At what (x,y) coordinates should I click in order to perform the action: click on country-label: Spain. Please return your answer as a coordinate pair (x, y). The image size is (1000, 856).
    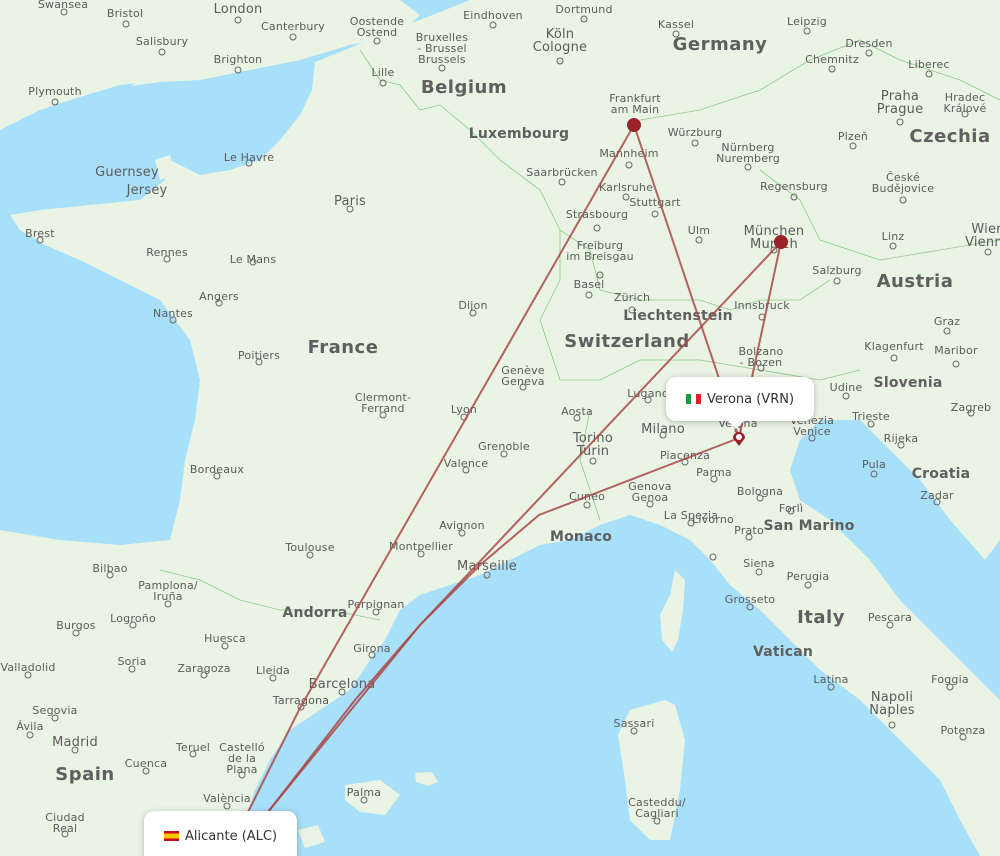
    Looking at the image, I should click on (85, 774).